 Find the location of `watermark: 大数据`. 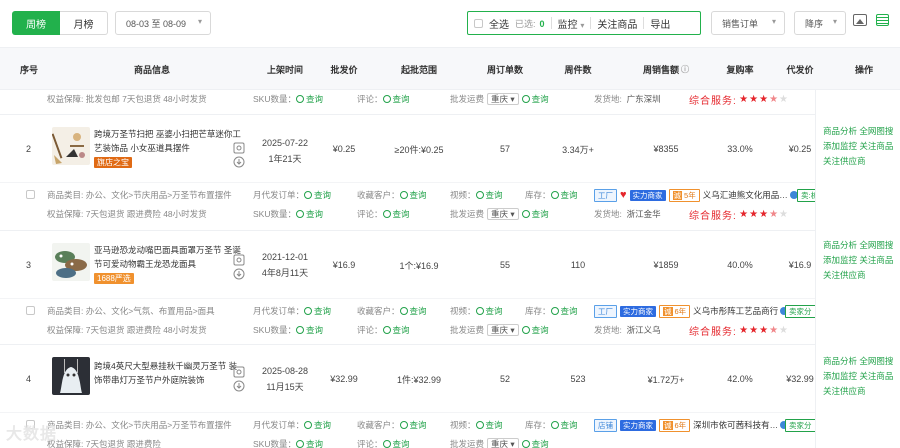

watermark: 大数据 is located at coordinates (32, 434).